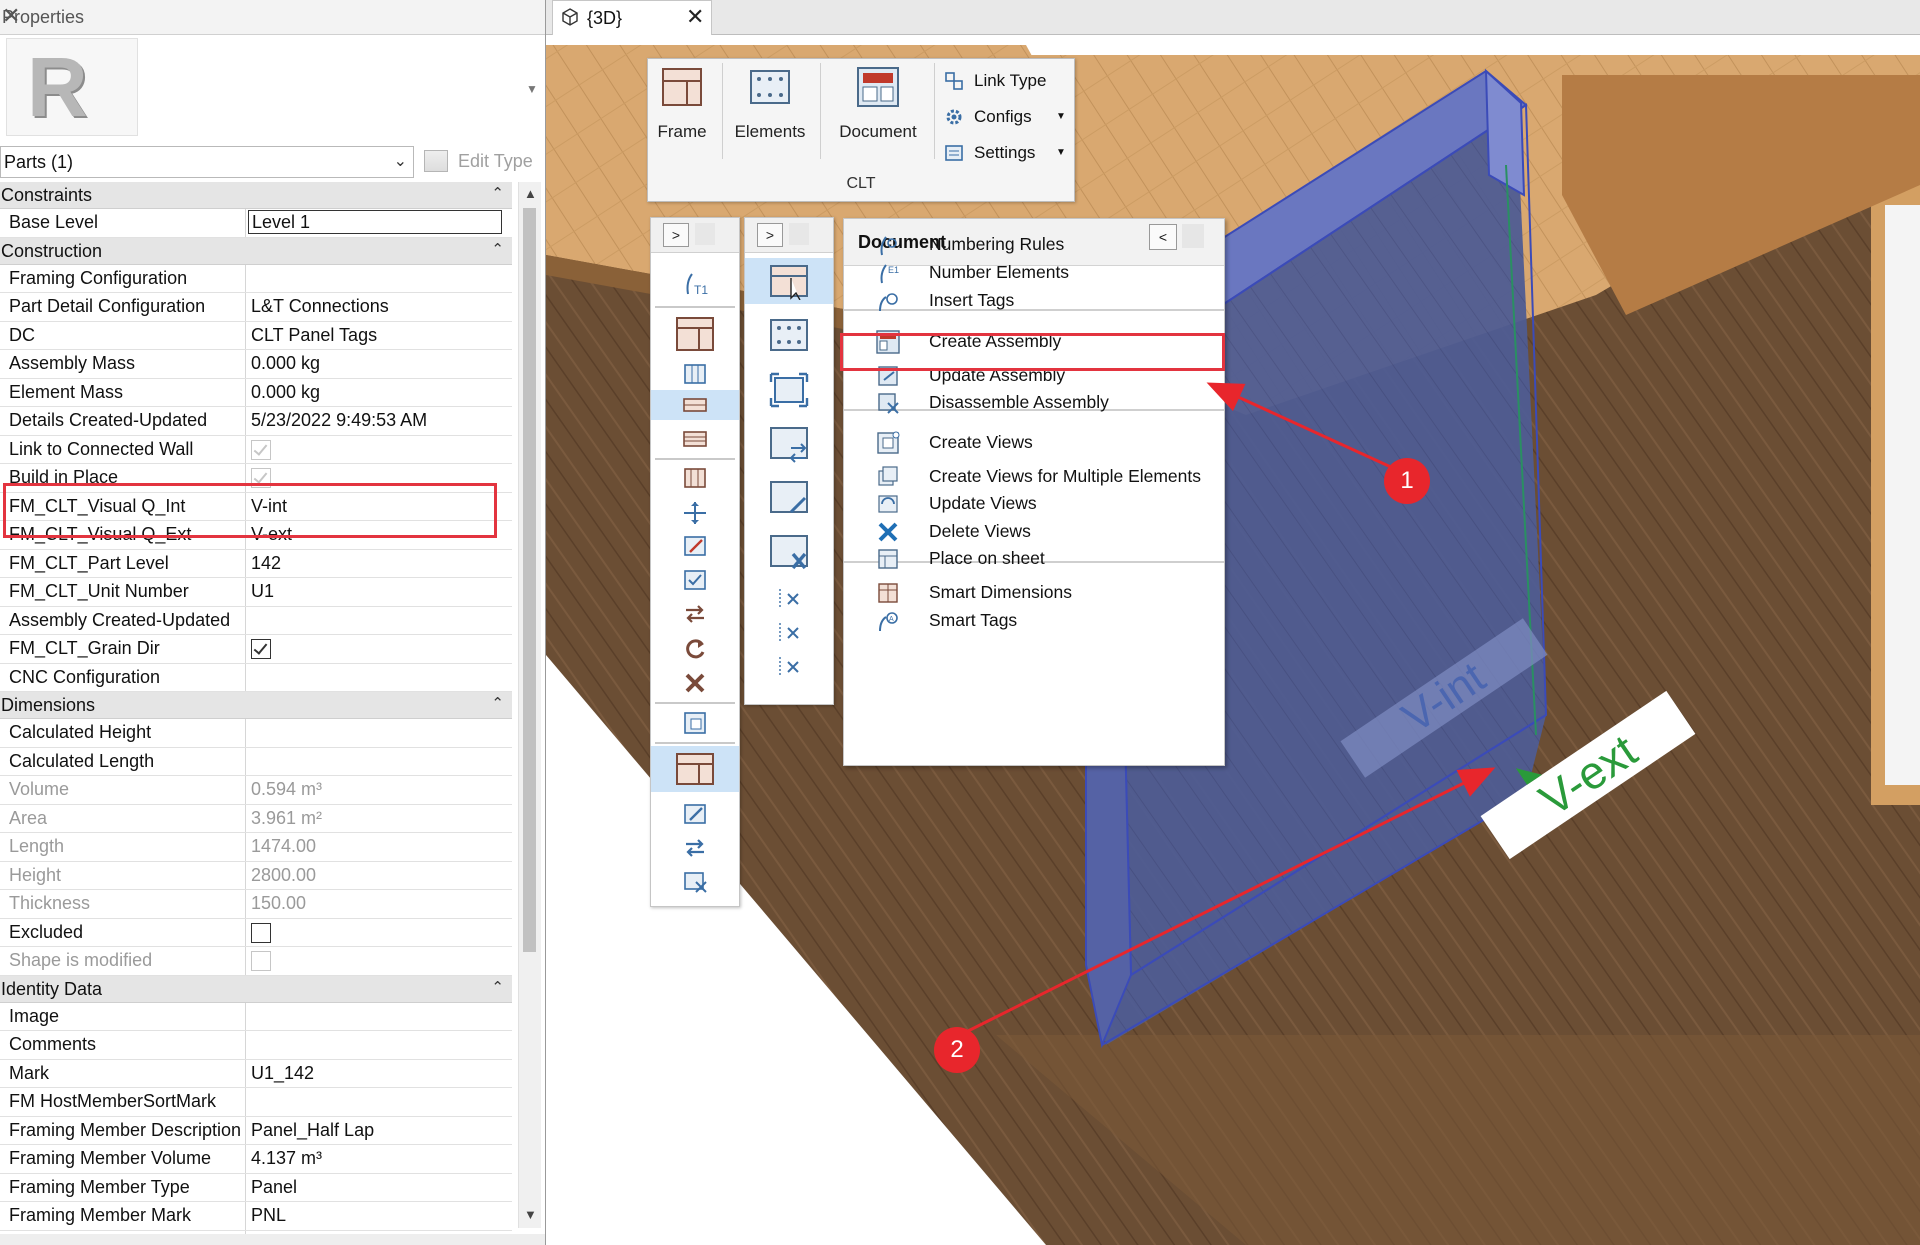  Describe the element at coordinates (682, 103) in the screenshot. I see `frame-button: Frame` at that location.